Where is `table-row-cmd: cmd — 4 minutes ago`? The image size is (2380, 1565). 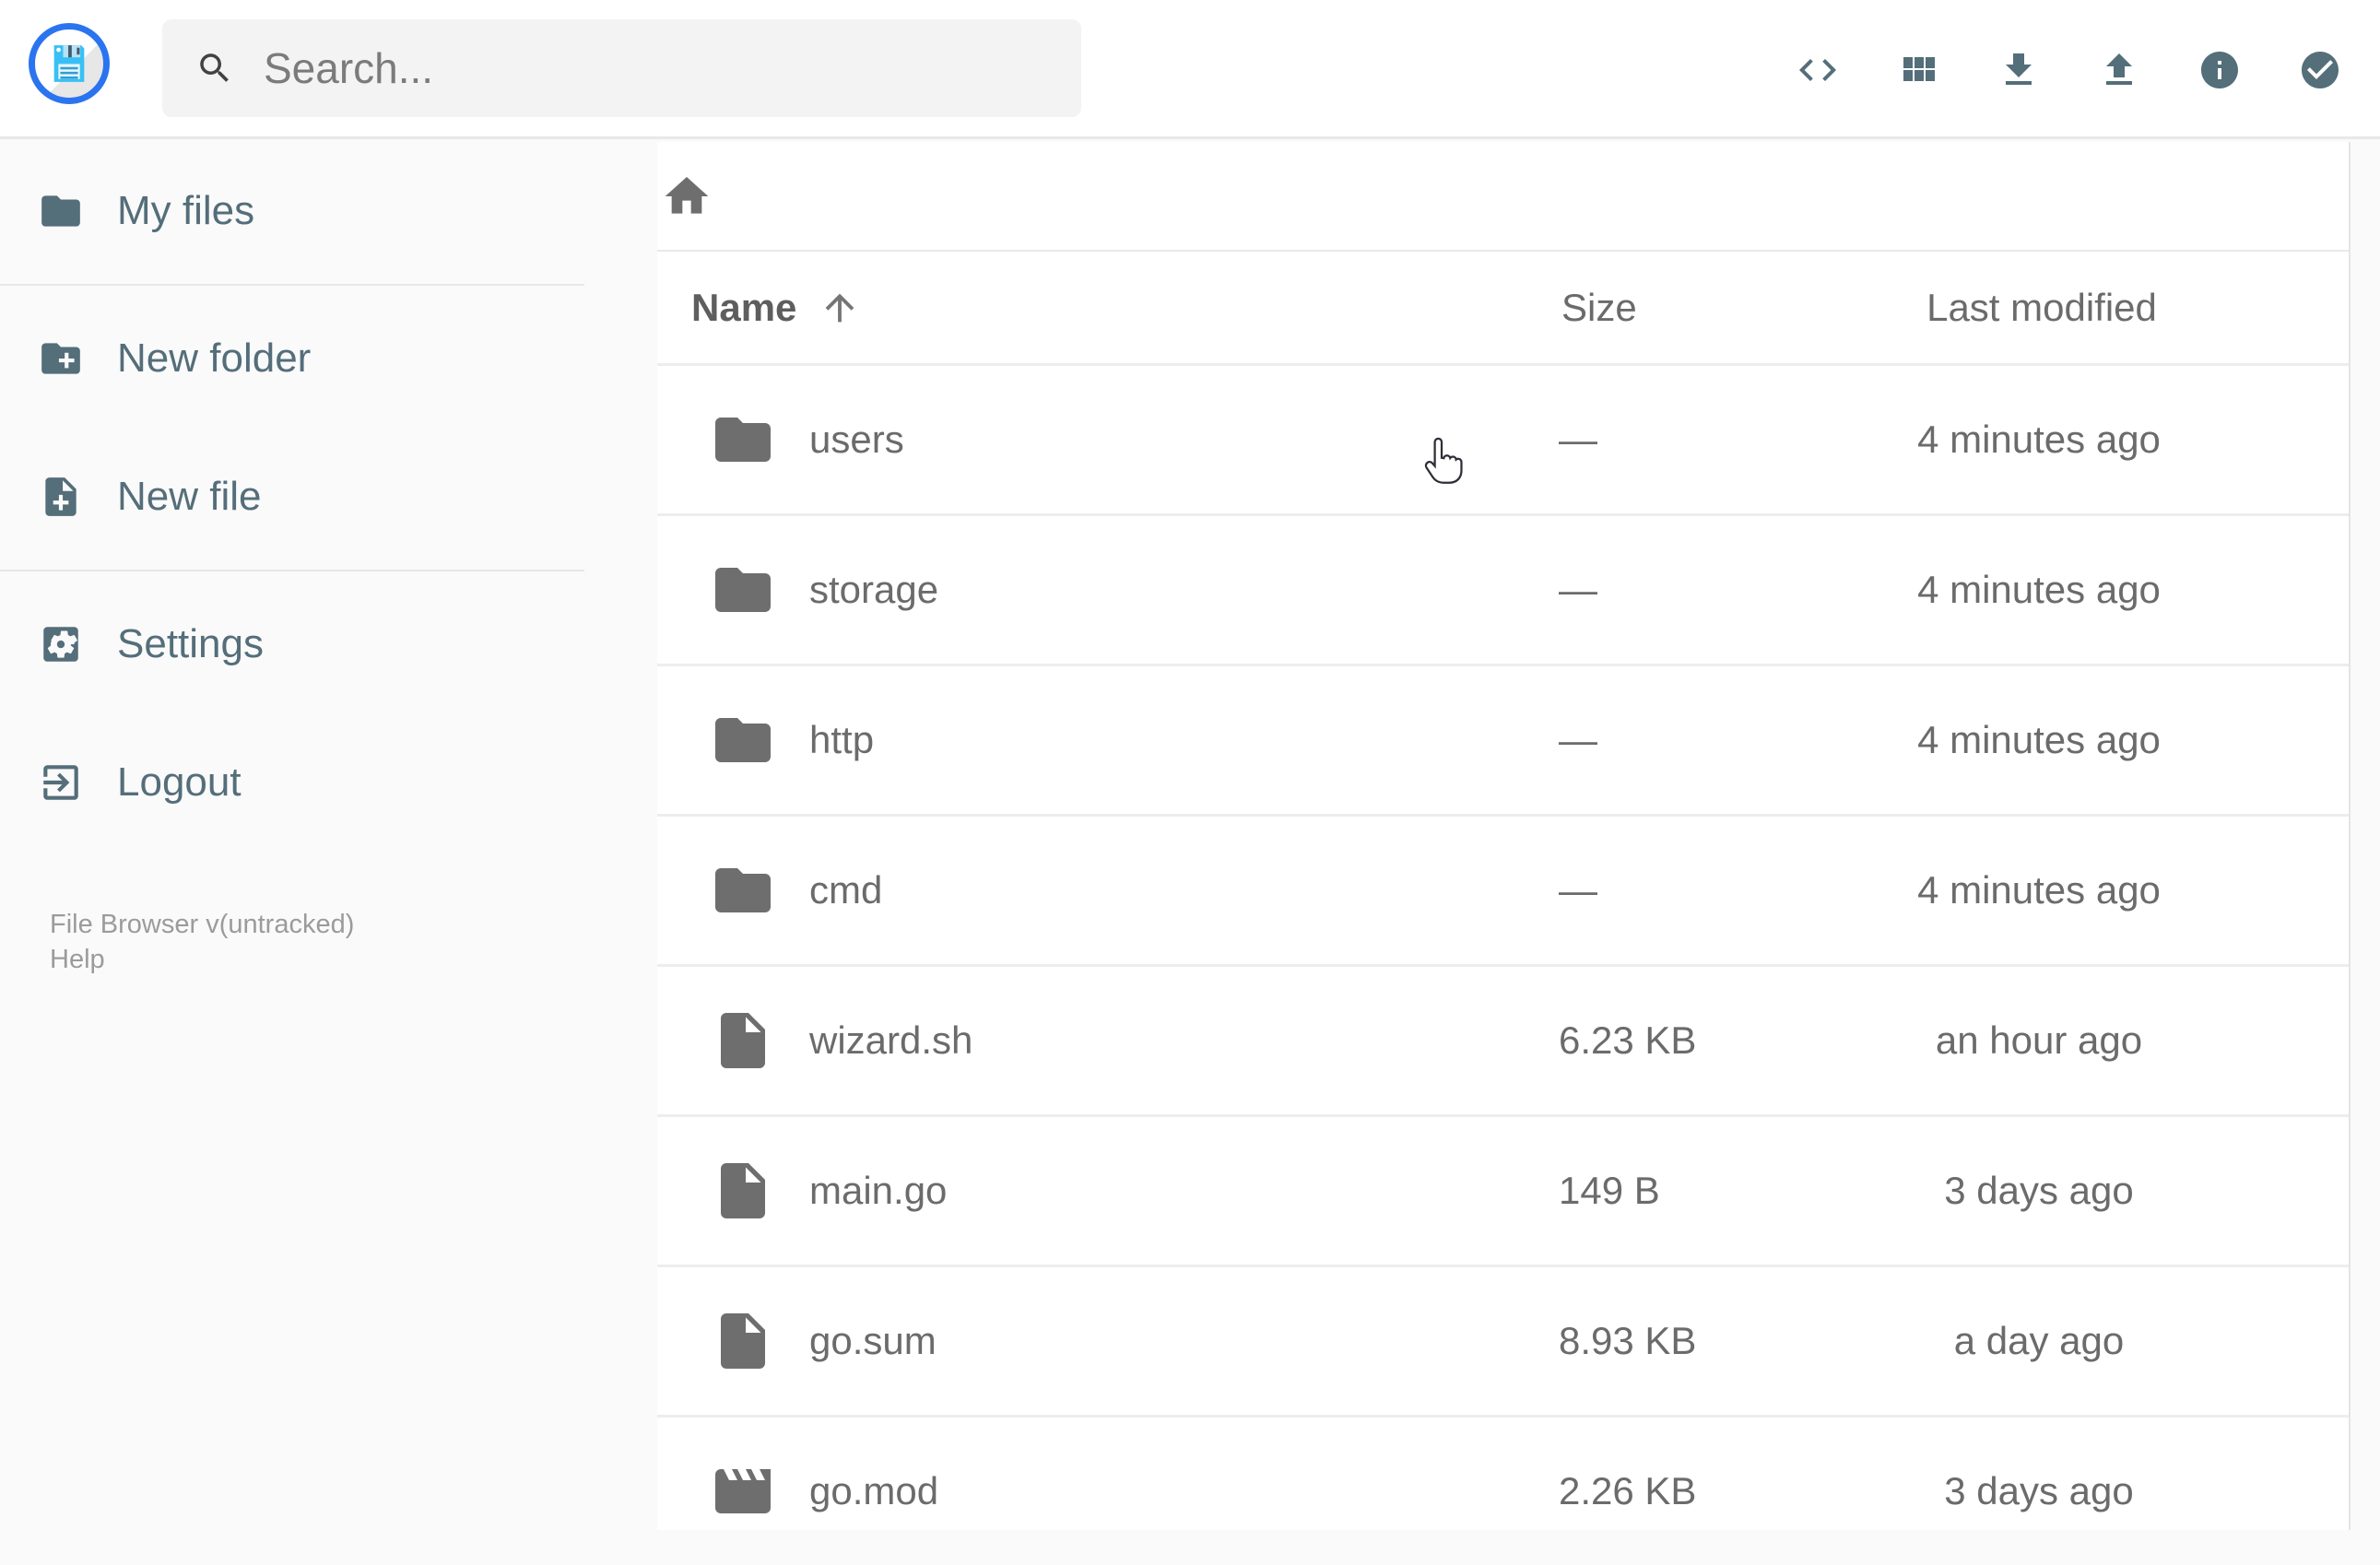 table-row-cmd: cmd — 4 minutes ago is located at coordinates (1503, 889).